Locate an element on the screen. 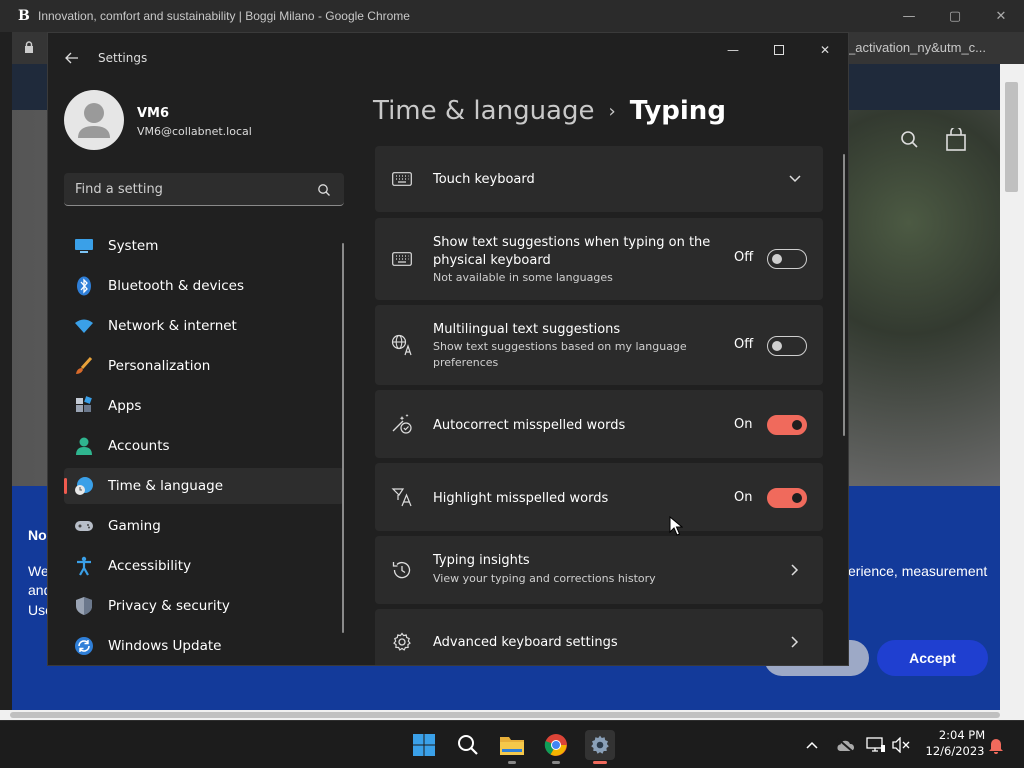 Image resolution: width=1024 pixels, height=768 pixels. chrome-taskbar-button is located at coordinates (556, 745).